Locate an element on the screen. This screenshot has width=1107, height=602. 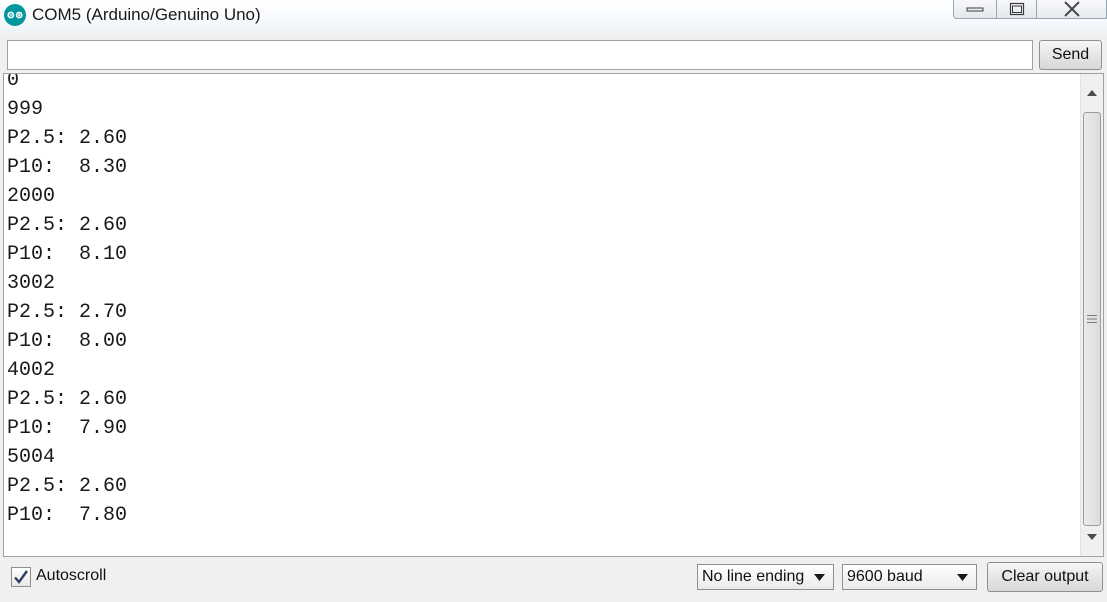
scroll-thumb is located at coordinates (1092, 319).